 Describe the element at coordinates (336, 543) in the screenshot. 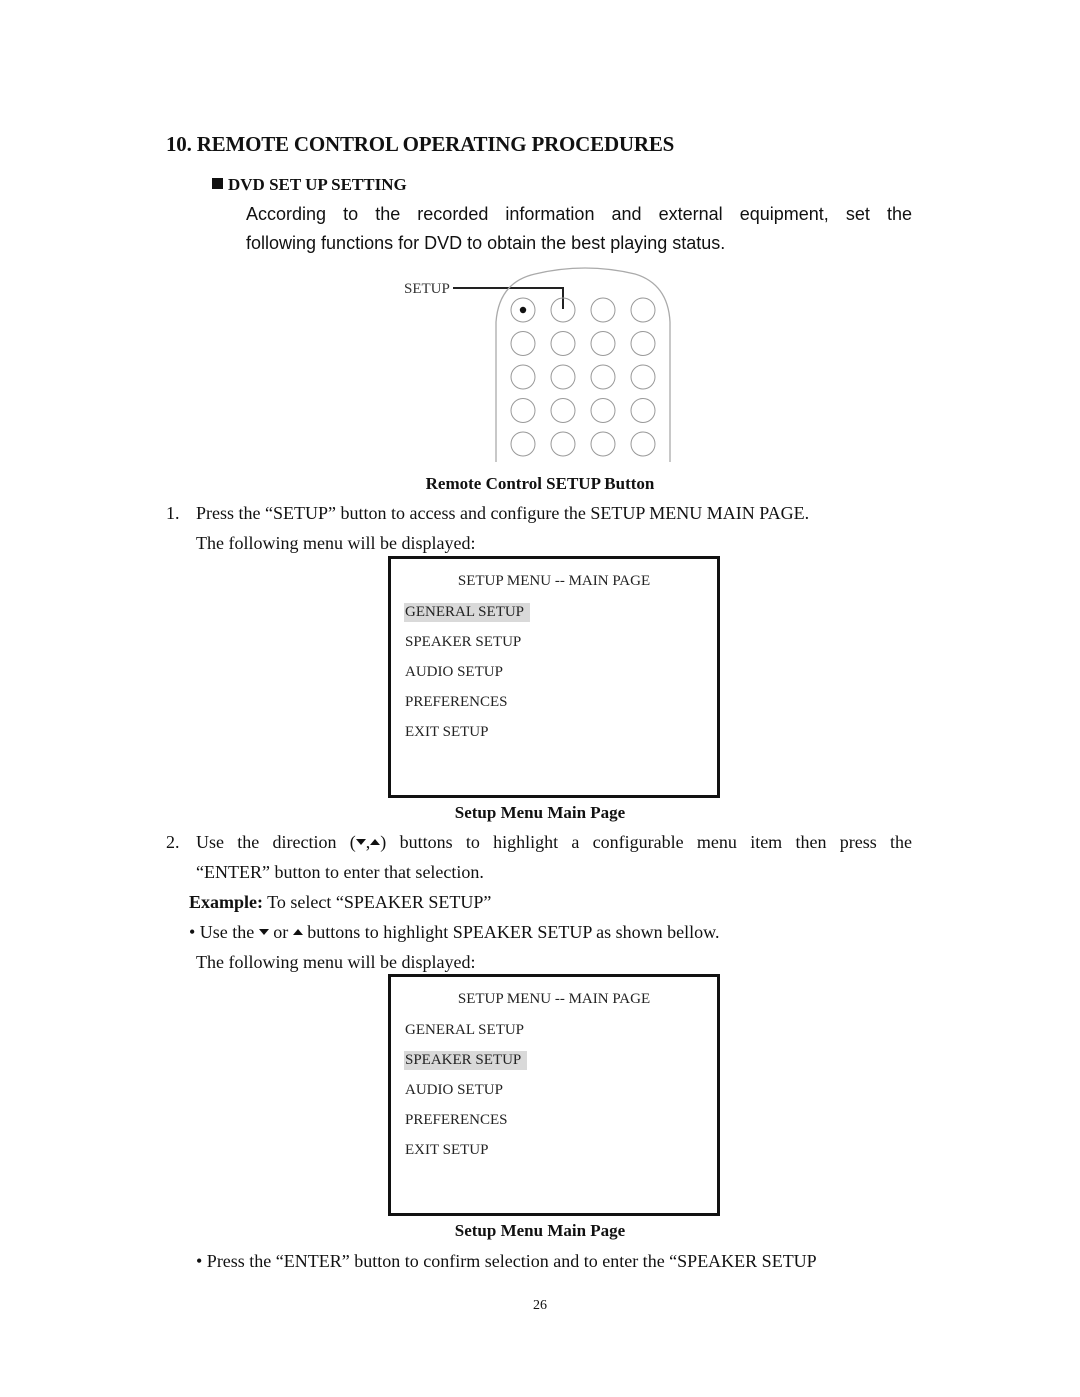

I see `step1-line-2: The following menu will be displayed:` at that location.